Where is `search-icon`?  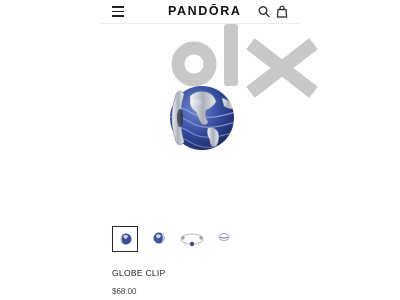 search-icon is located at coordinates (264, 11).